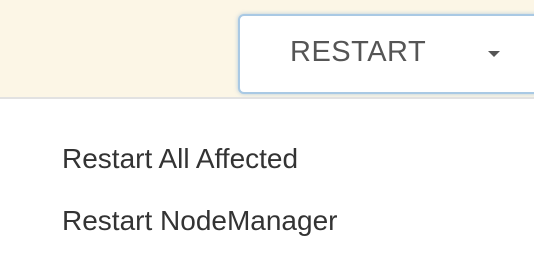  Describe the element at coordinates (180, 159) in the screenshot. I see `menu-item-restart-all-affected: Restart All Affected` at that location.